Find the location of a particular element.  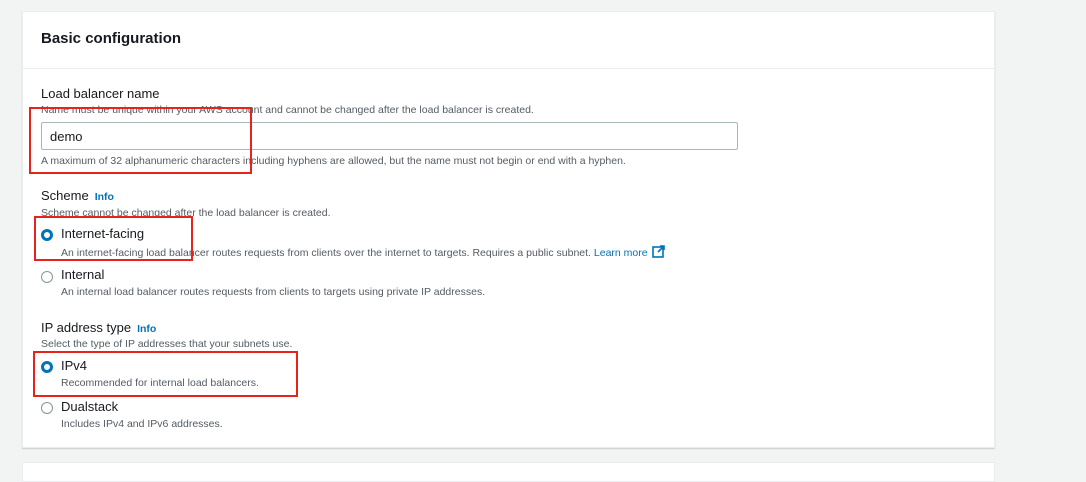

ip-address-type-label: IP address type Info is located at coordinates (98, 327).